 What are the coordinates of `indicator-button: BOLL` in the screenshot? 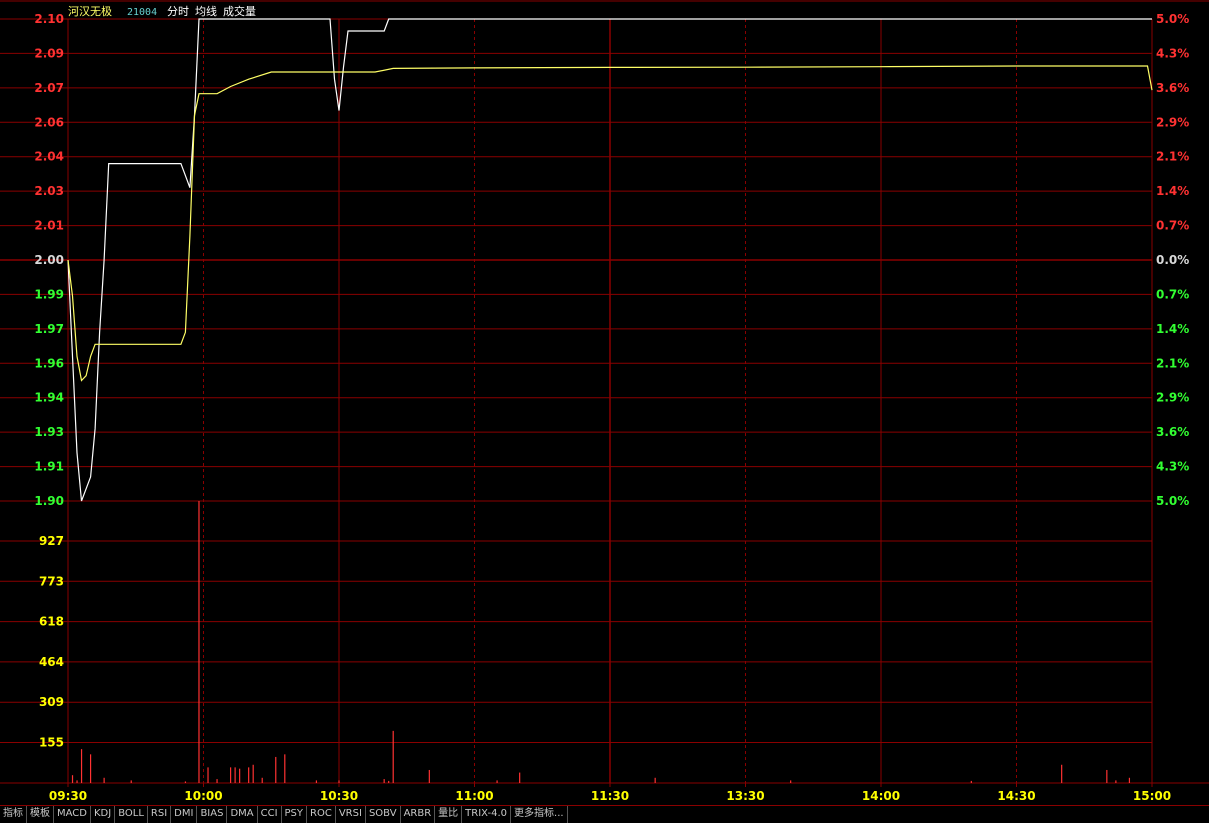 It's located at (131, 814).